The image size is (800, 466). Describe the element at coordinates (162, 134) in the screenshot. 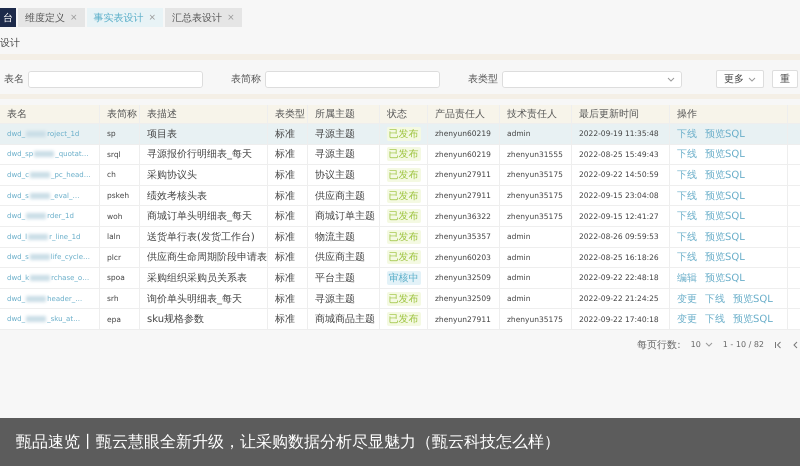

I see `table-cell-text: 项目表` at that location.